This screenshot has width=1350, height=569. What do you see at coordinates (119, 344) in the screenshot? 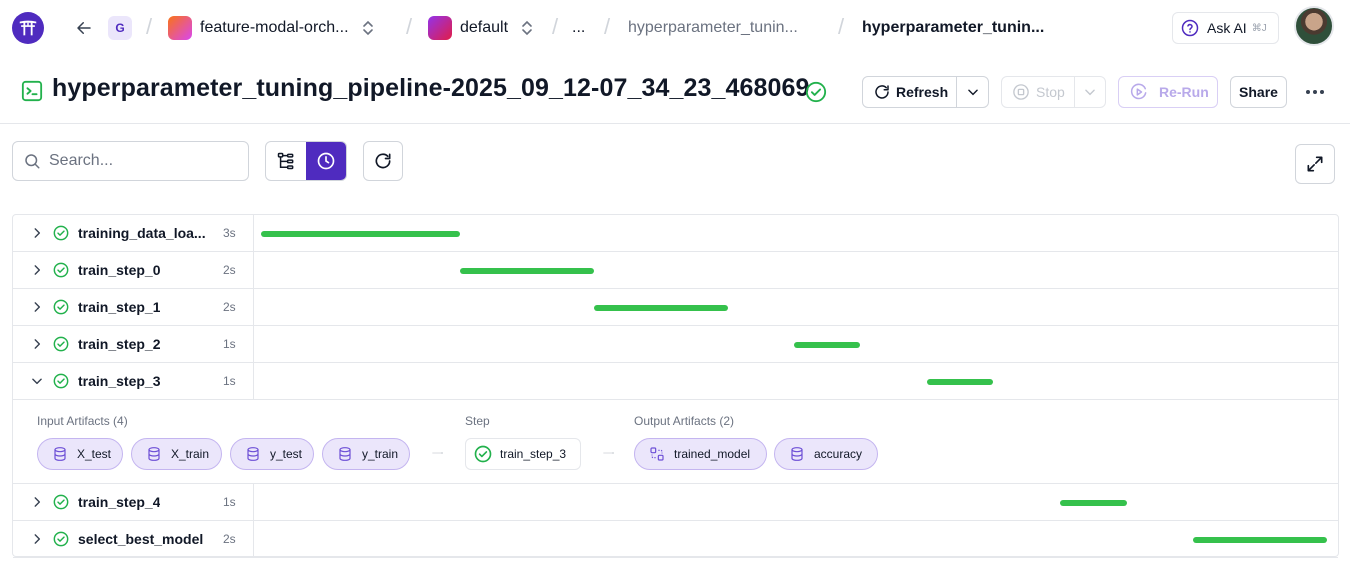
I see `step-name: train_step_2` at bounding box center [119, 344].